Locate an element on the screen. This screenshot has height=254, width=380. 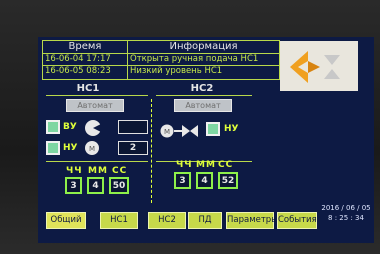
hc2-minutes-label: ММ is located at coordinates (206, 165).